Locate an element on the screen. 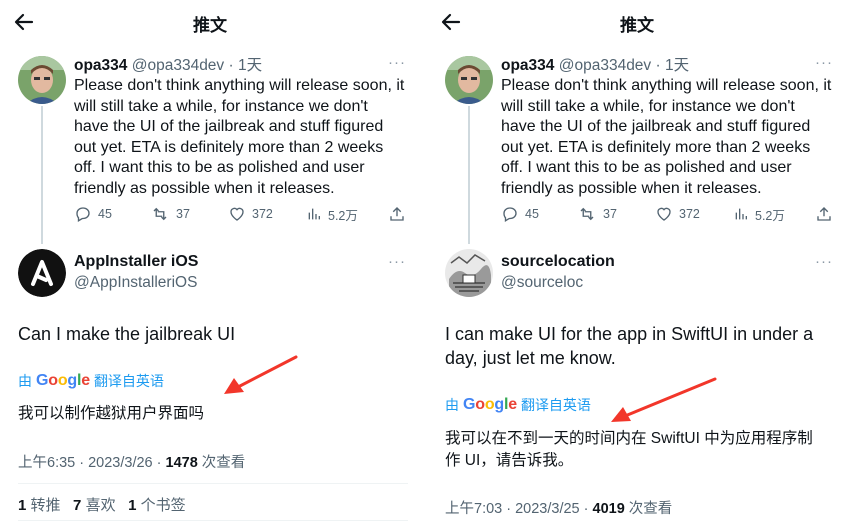 Image resolution: width=841 pixels, height=526 pixels. appinstaller-logo-icon is located at coordinates (42, 273).